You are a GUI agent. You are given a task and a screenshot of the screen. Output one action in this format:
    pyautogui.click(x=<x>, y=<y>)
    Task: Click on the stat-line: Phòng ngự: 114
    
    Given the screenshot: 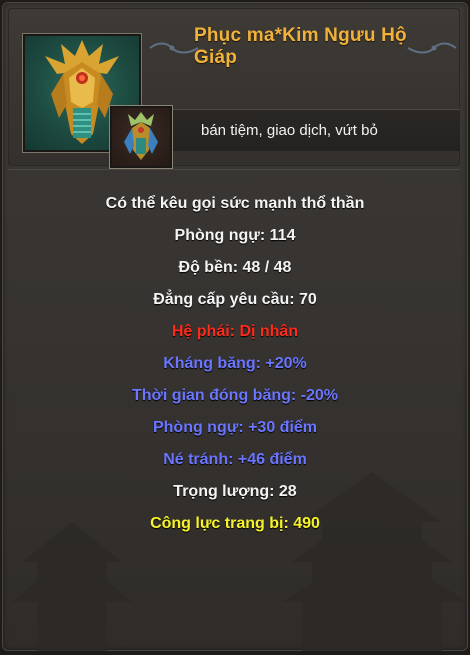 What is the action you would take?
    pyautogui.click(x=235, y=235)
    